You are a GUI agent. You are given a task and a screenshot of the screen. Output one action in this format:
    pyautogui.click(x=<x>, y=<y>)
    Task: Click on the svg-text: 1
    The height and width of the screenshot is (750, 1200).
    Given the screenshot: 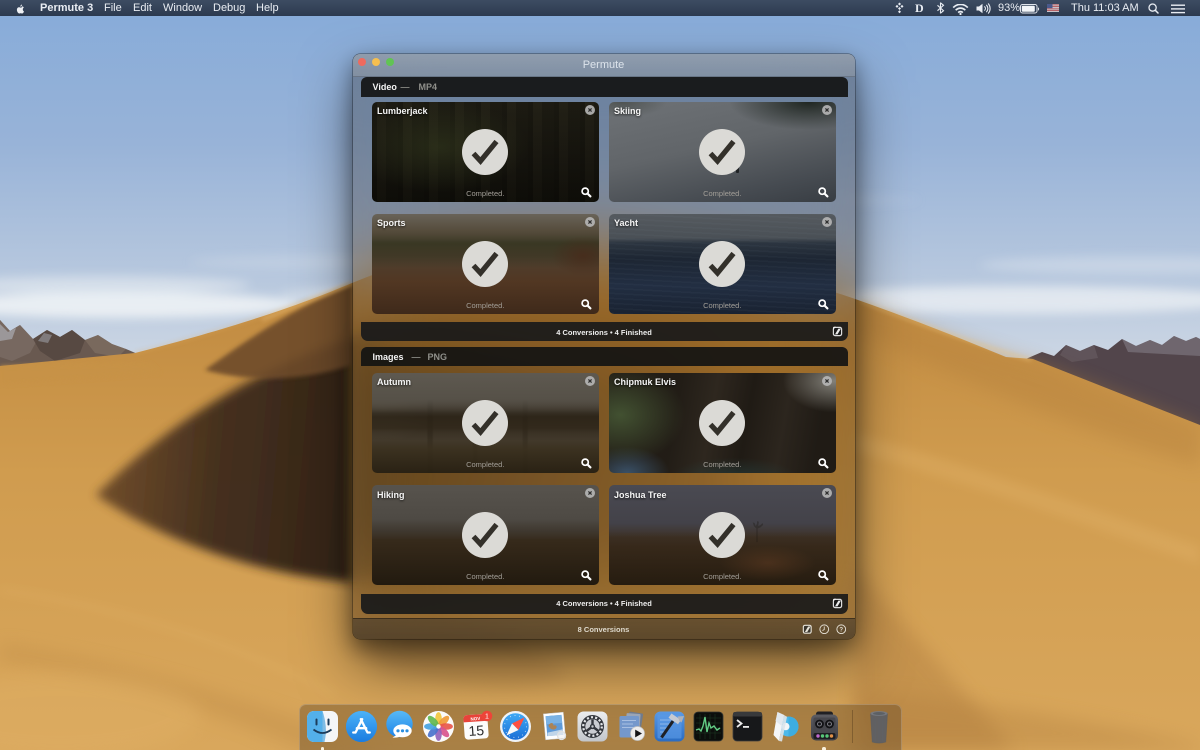 What is the action you would take?
    pyautogui.click(x=487, y=716)
    